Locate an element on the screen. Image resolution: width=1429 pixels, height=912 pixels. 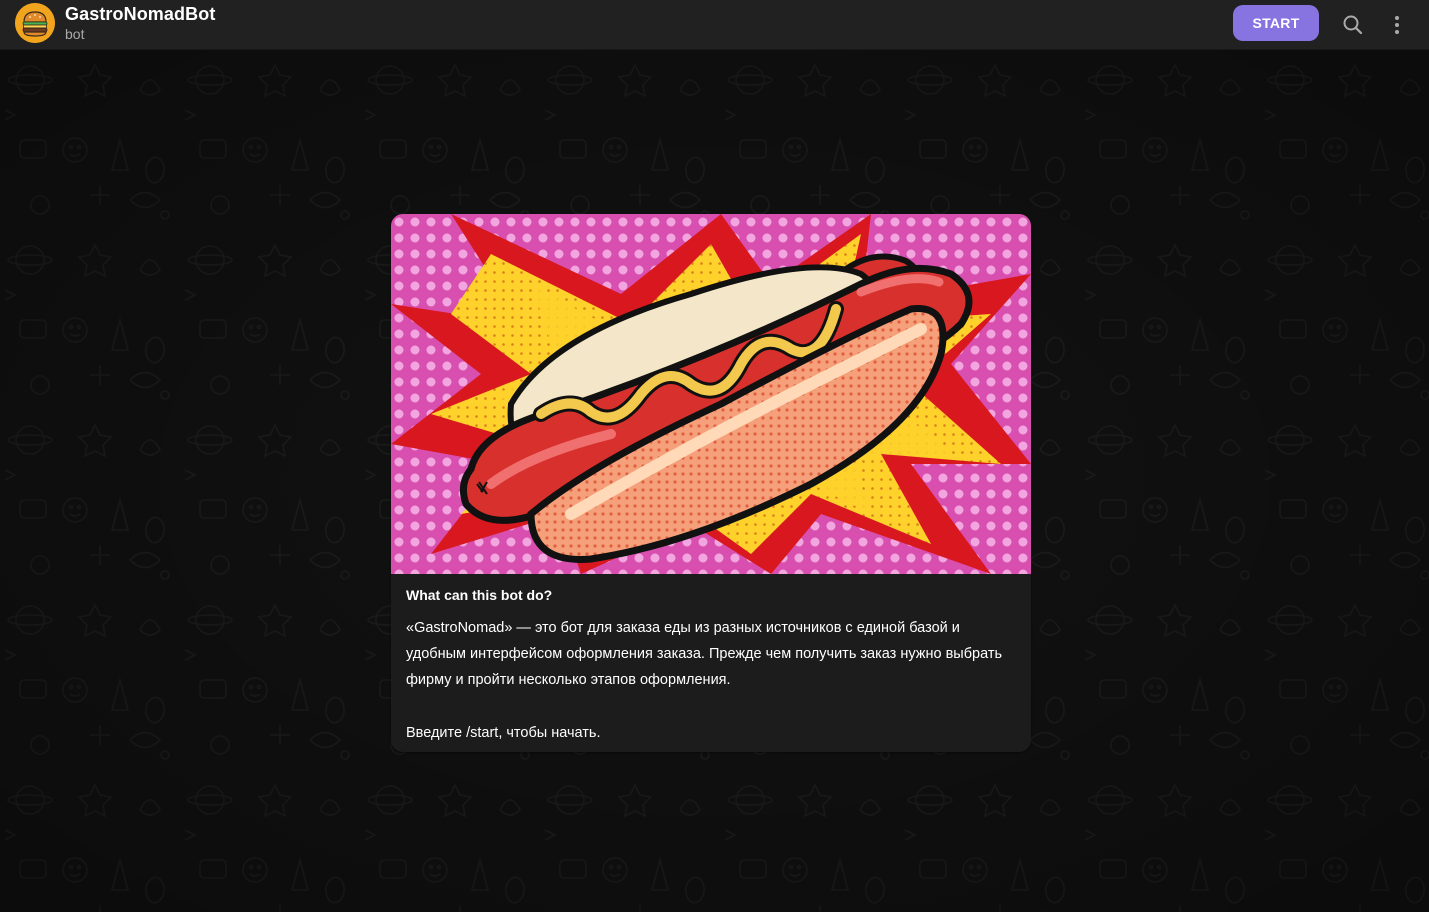
burger-icon is located at coordinates (35, 23).